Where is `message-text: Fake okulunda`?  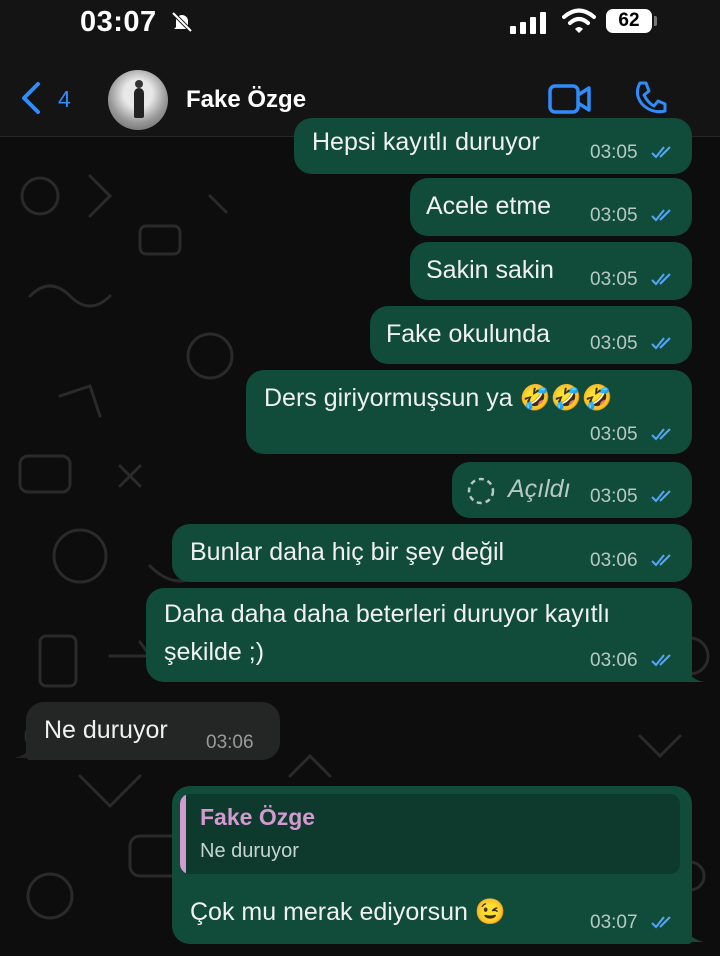
message-text: Fake okulunda is located at coordinates (468, 334).